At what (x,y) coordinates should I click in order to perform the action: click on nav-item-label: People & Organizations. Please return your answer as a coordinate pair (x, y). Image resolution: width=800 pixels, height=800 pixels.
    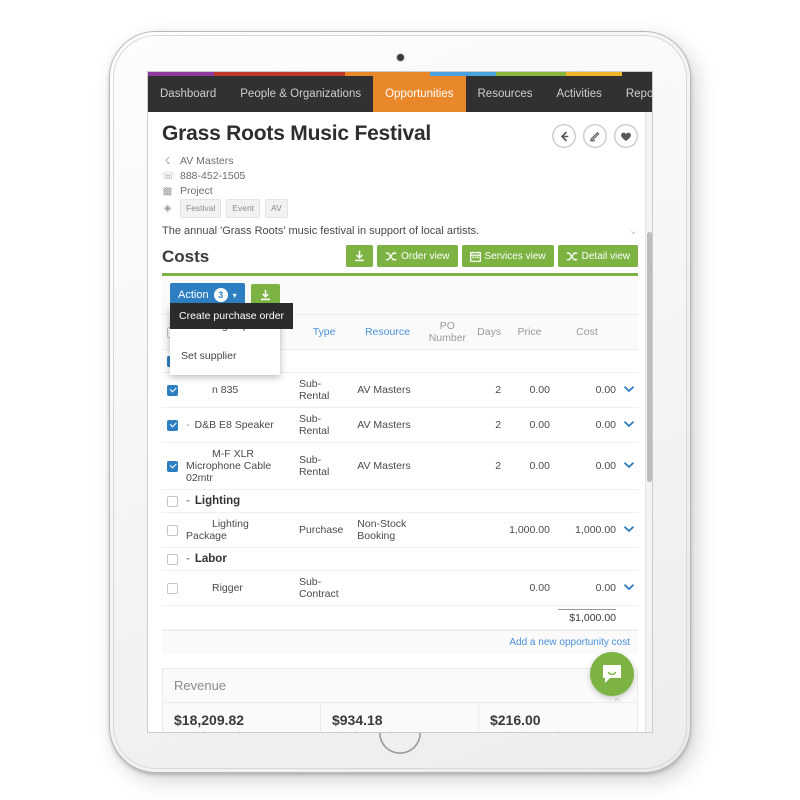
    Looking at the image, I should click on (301, 94).